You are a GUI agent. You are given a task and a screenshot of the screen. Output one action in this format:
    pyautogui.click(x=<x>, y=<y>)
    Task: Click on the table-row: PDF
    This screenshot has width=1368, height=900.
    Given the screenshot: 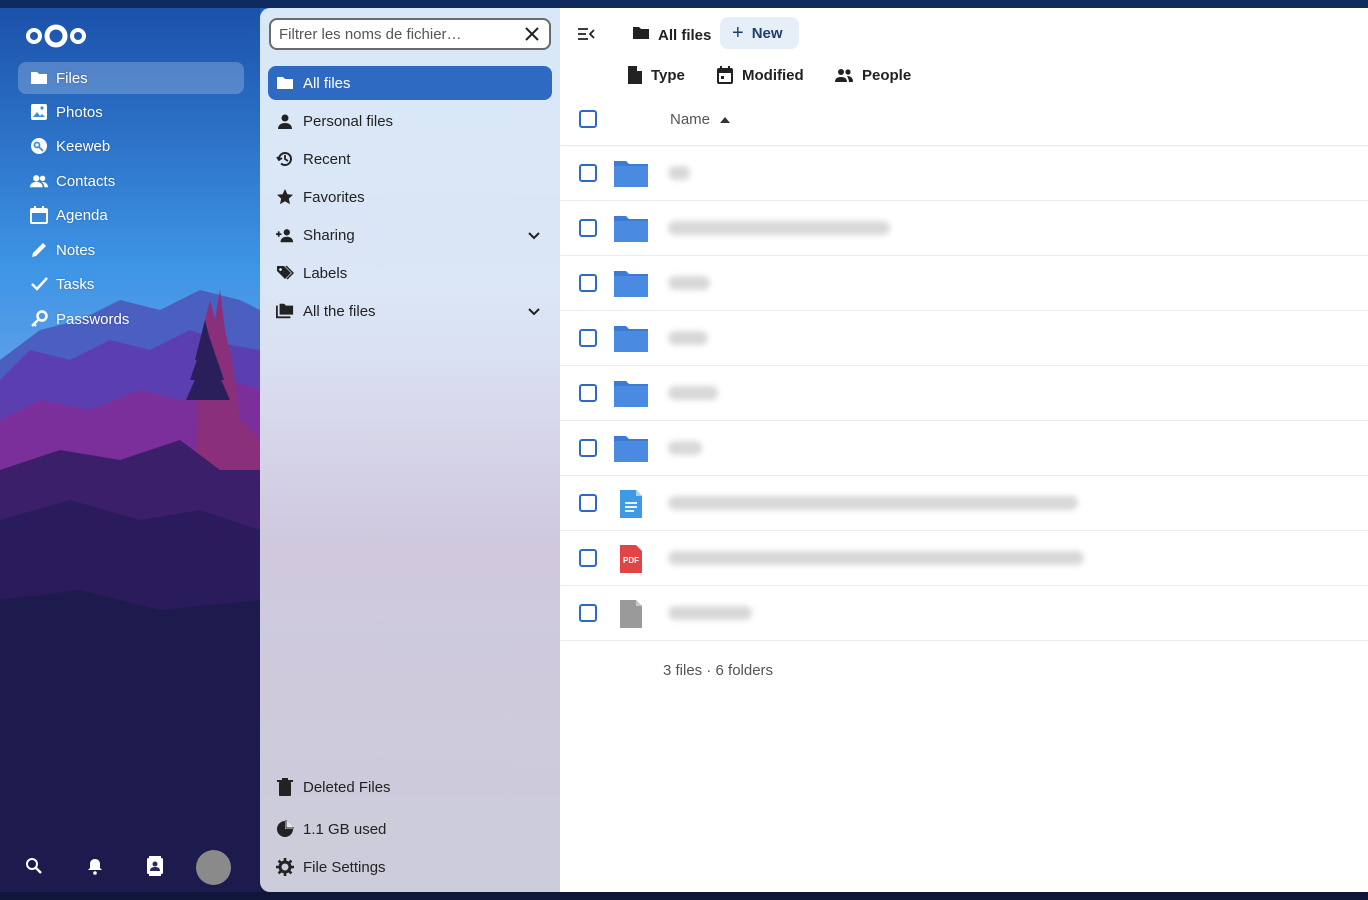 What is the action you would take?
    pyautogui.click(x=964, y=558)
    